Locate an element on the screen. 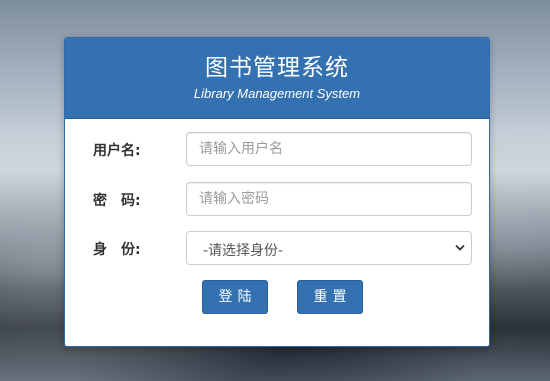 The height and width of the screenshot is (381, 550). reset-button: 重置 is located at coordinates (330, 297).